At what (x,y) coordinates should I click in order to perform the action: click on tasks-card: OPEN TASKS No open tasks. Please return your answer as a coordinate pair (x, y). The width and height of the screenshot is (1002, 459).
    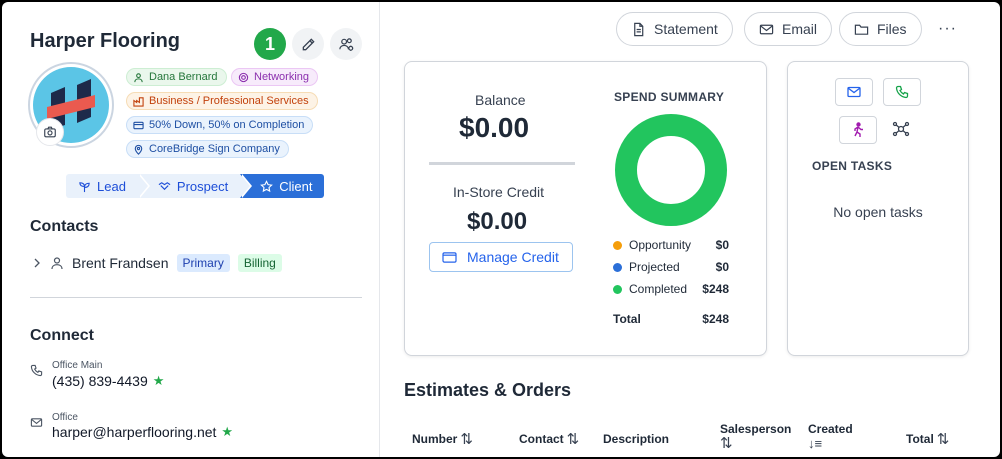
    Looking at the image, I should click on (878, 208).